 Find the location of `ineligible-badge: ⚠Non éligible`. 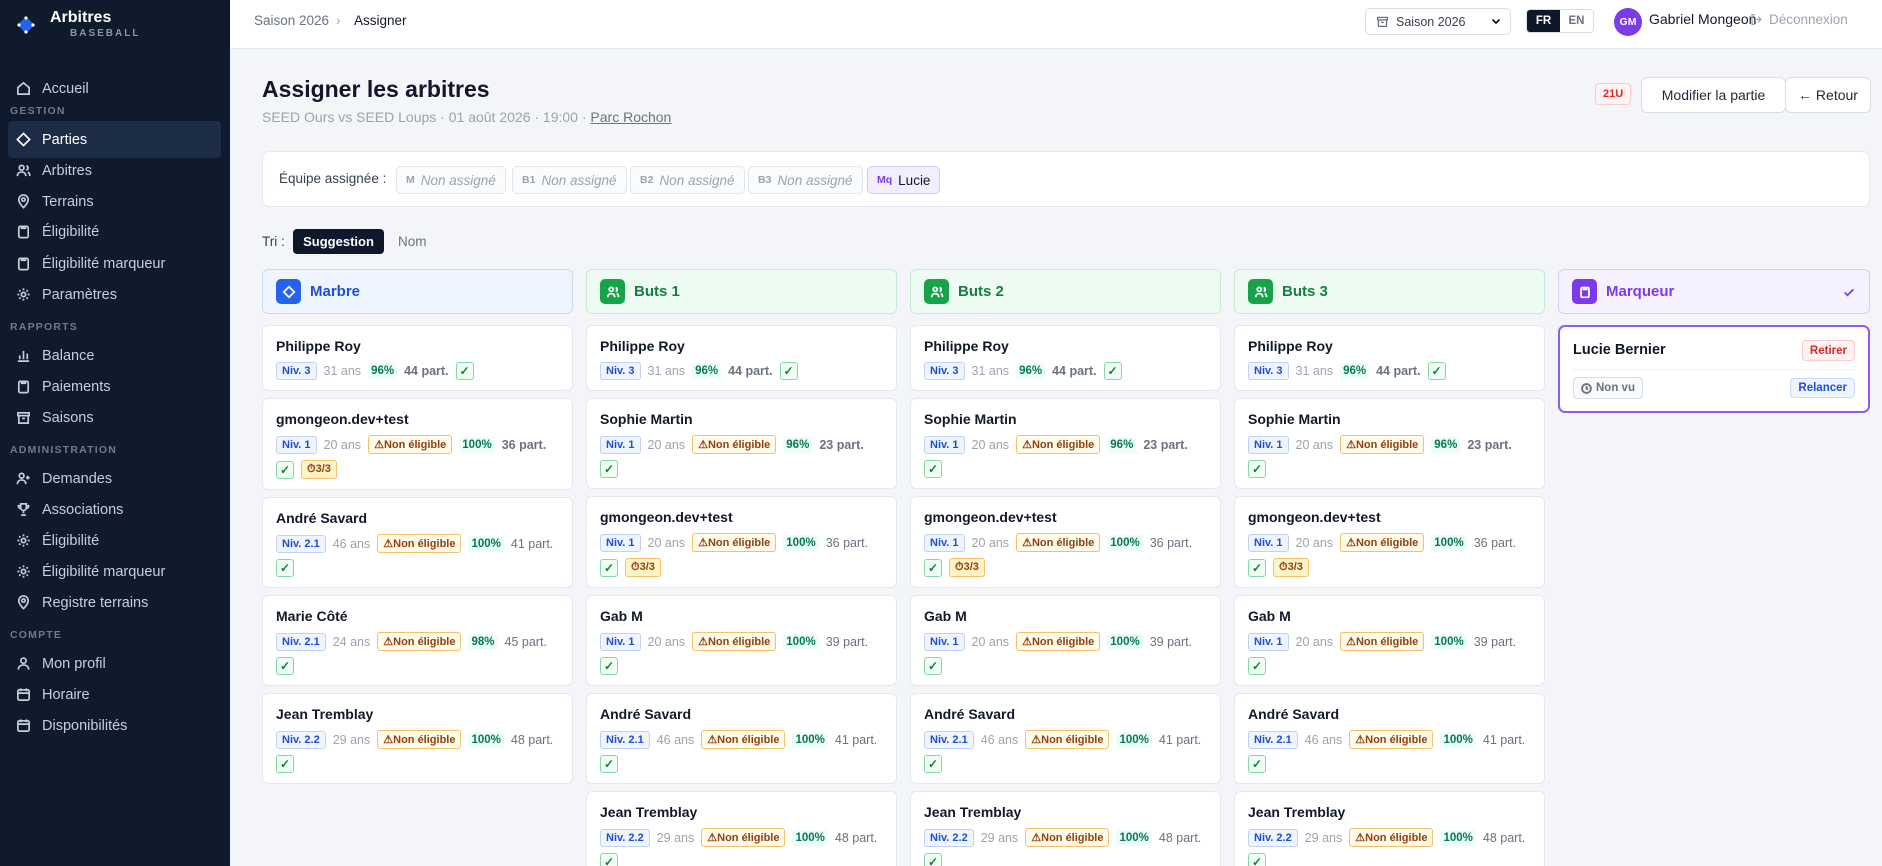

ineligible-badge: ⚠Non éligible is located at coordinates (1058, 444).